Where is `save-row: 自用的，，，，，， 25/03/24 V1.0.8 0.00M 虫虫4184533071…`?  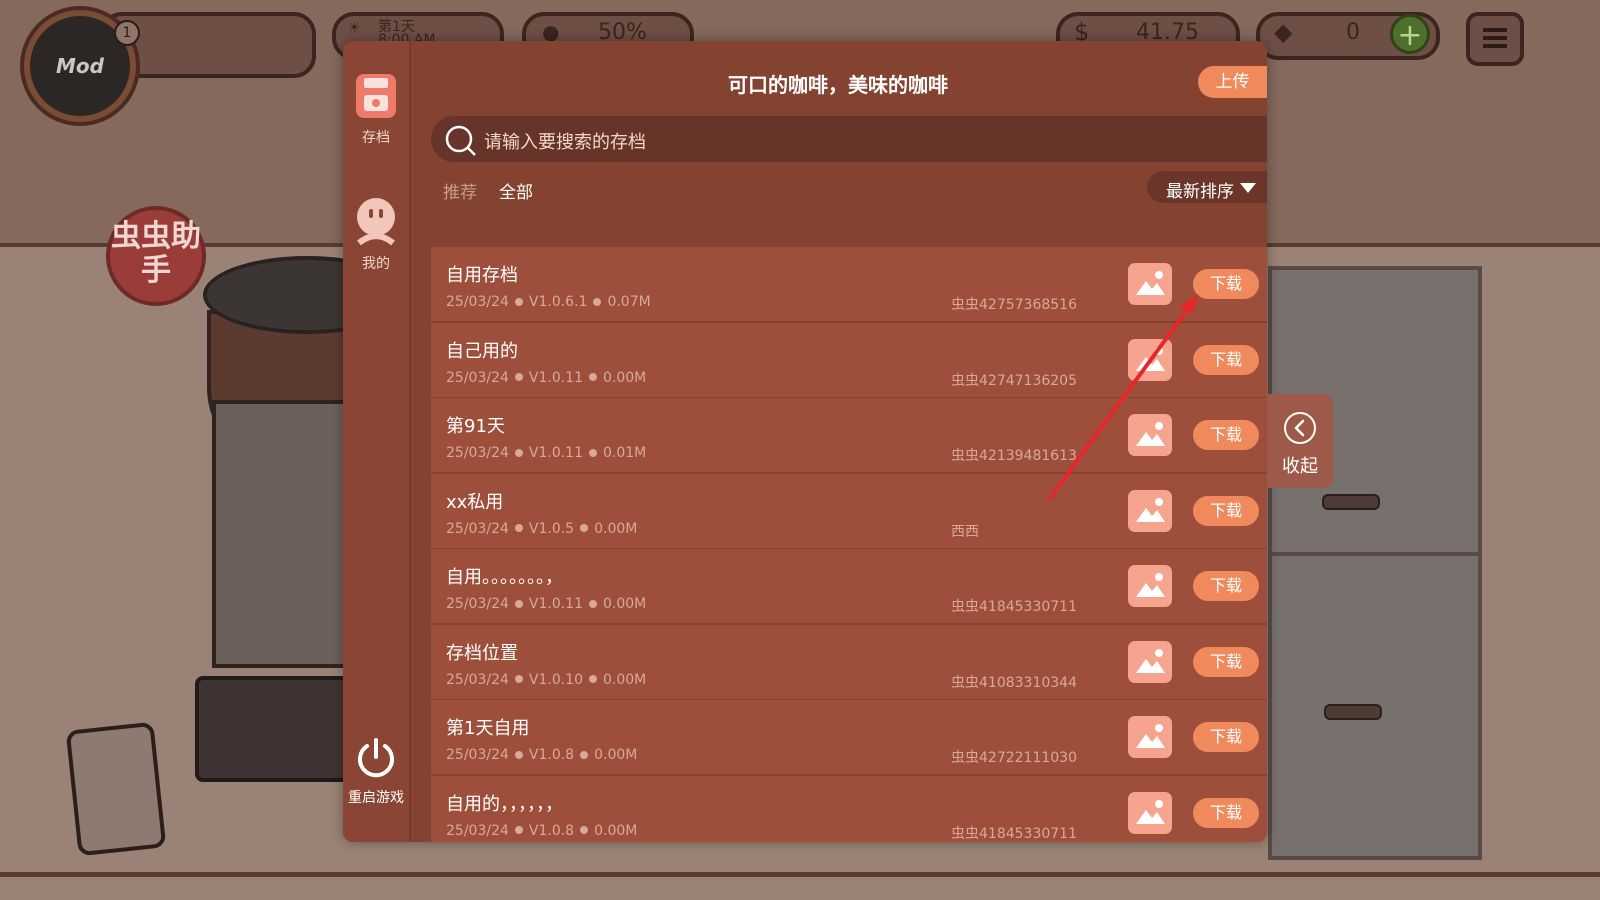 save-row: 自用的，，，，，， 25/03/24 V1.0.8 0.00M 虫虫4184533071… is located at coordinates (849, 808).